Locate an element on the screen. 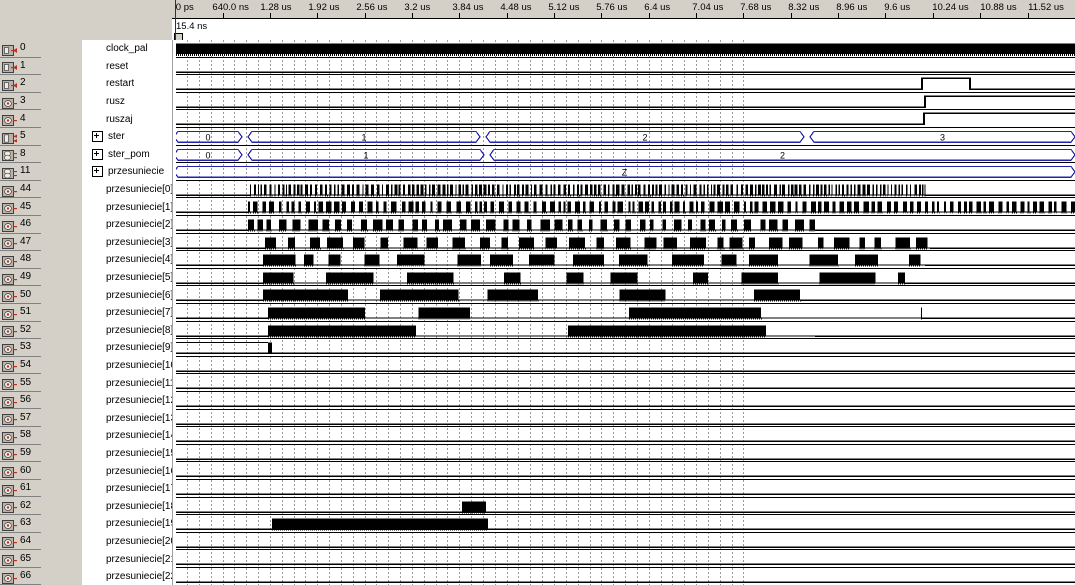 This screenshot has height=585, width=1075. node-cell: 58 is located at coordinates (20, 436).